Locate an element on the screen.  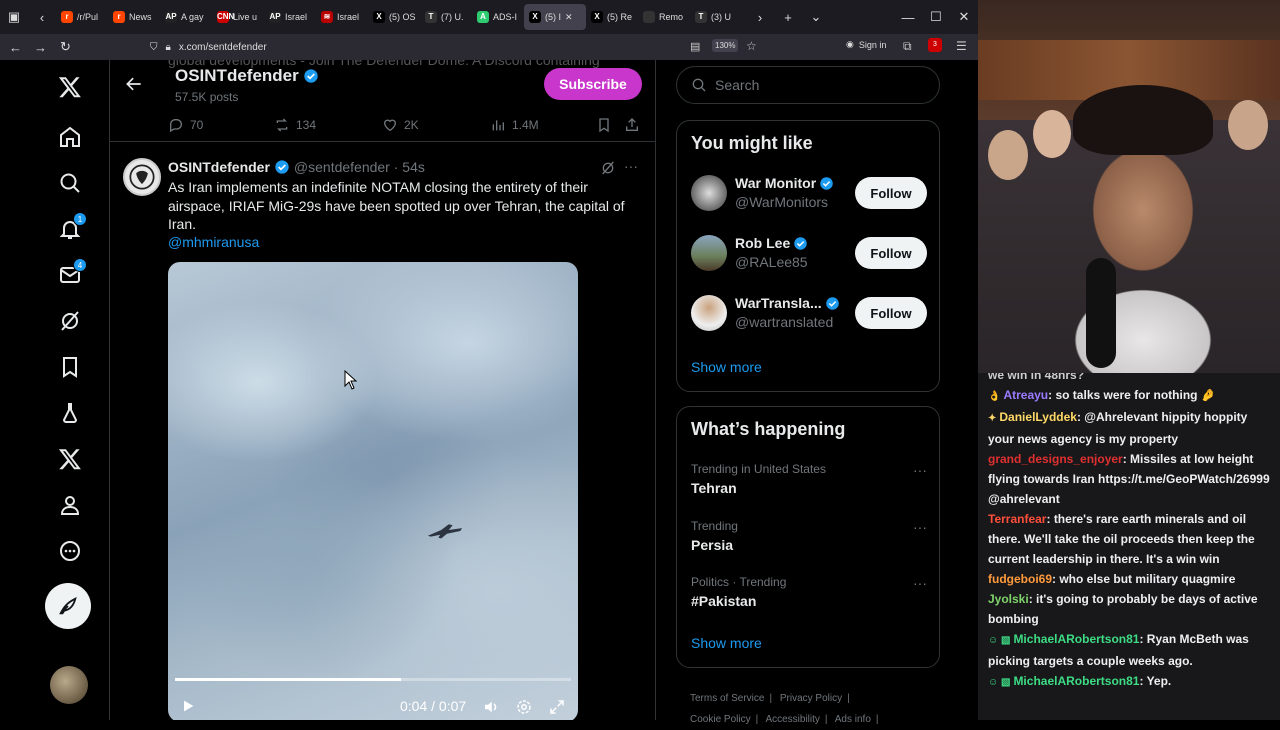
suggestion-handle: @WarMonitors is located at coordinates (782, 202).